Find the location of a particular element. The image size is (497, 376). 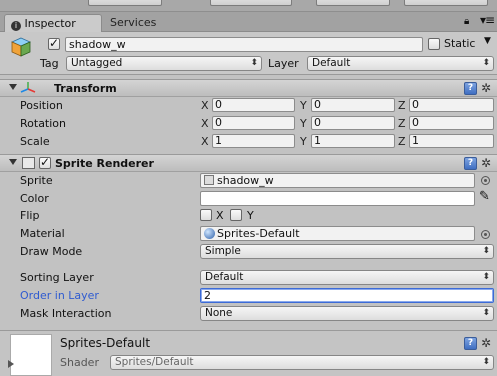

tab-menu-icon: ▾≡ is located at coordinates (487, 20).